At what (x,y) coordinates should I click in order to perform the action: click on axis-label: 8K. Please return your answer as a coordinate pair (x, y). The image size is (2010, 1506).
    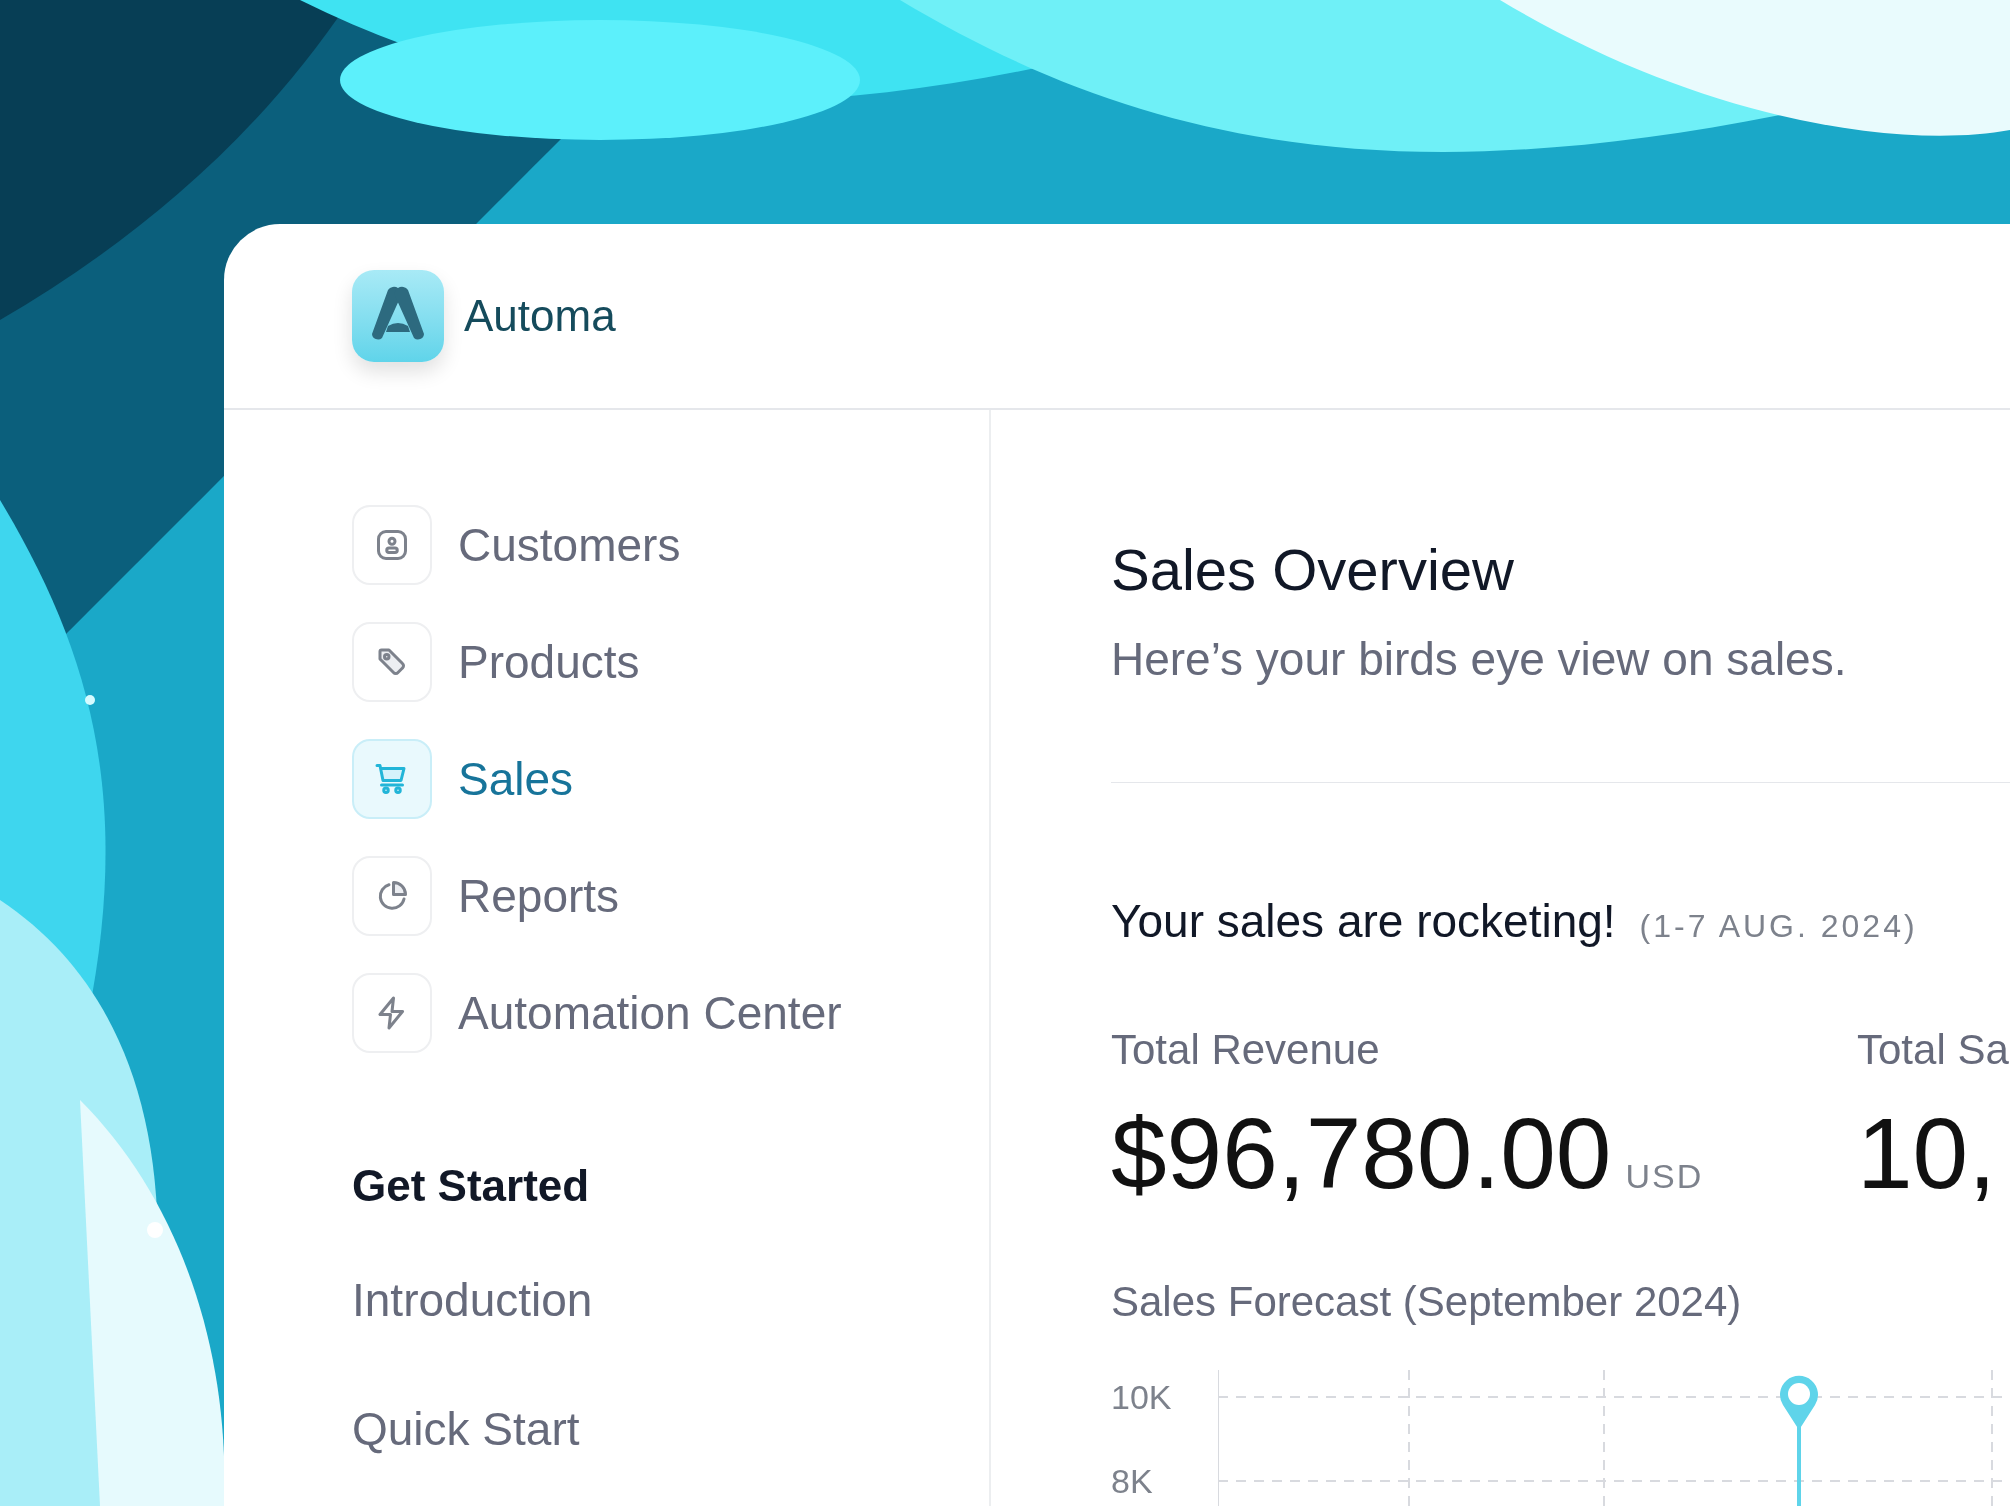
    Looking at the image, I should click on (1132, 1481).